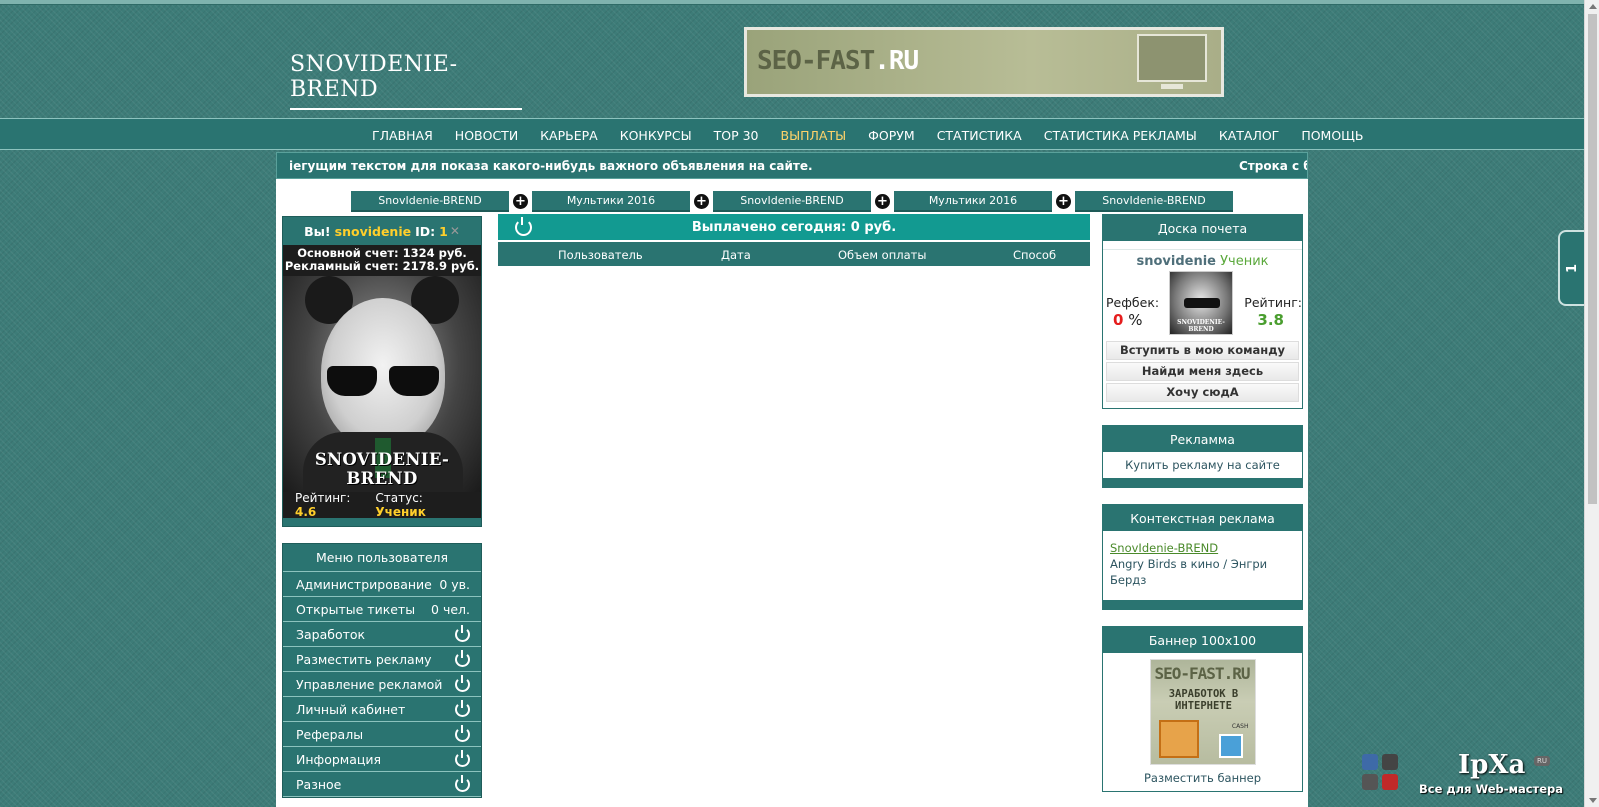 The height and width of the screenshot is (807, 1599). I want to click on tab-link-4: Мультики 2016, so click(973, 201).